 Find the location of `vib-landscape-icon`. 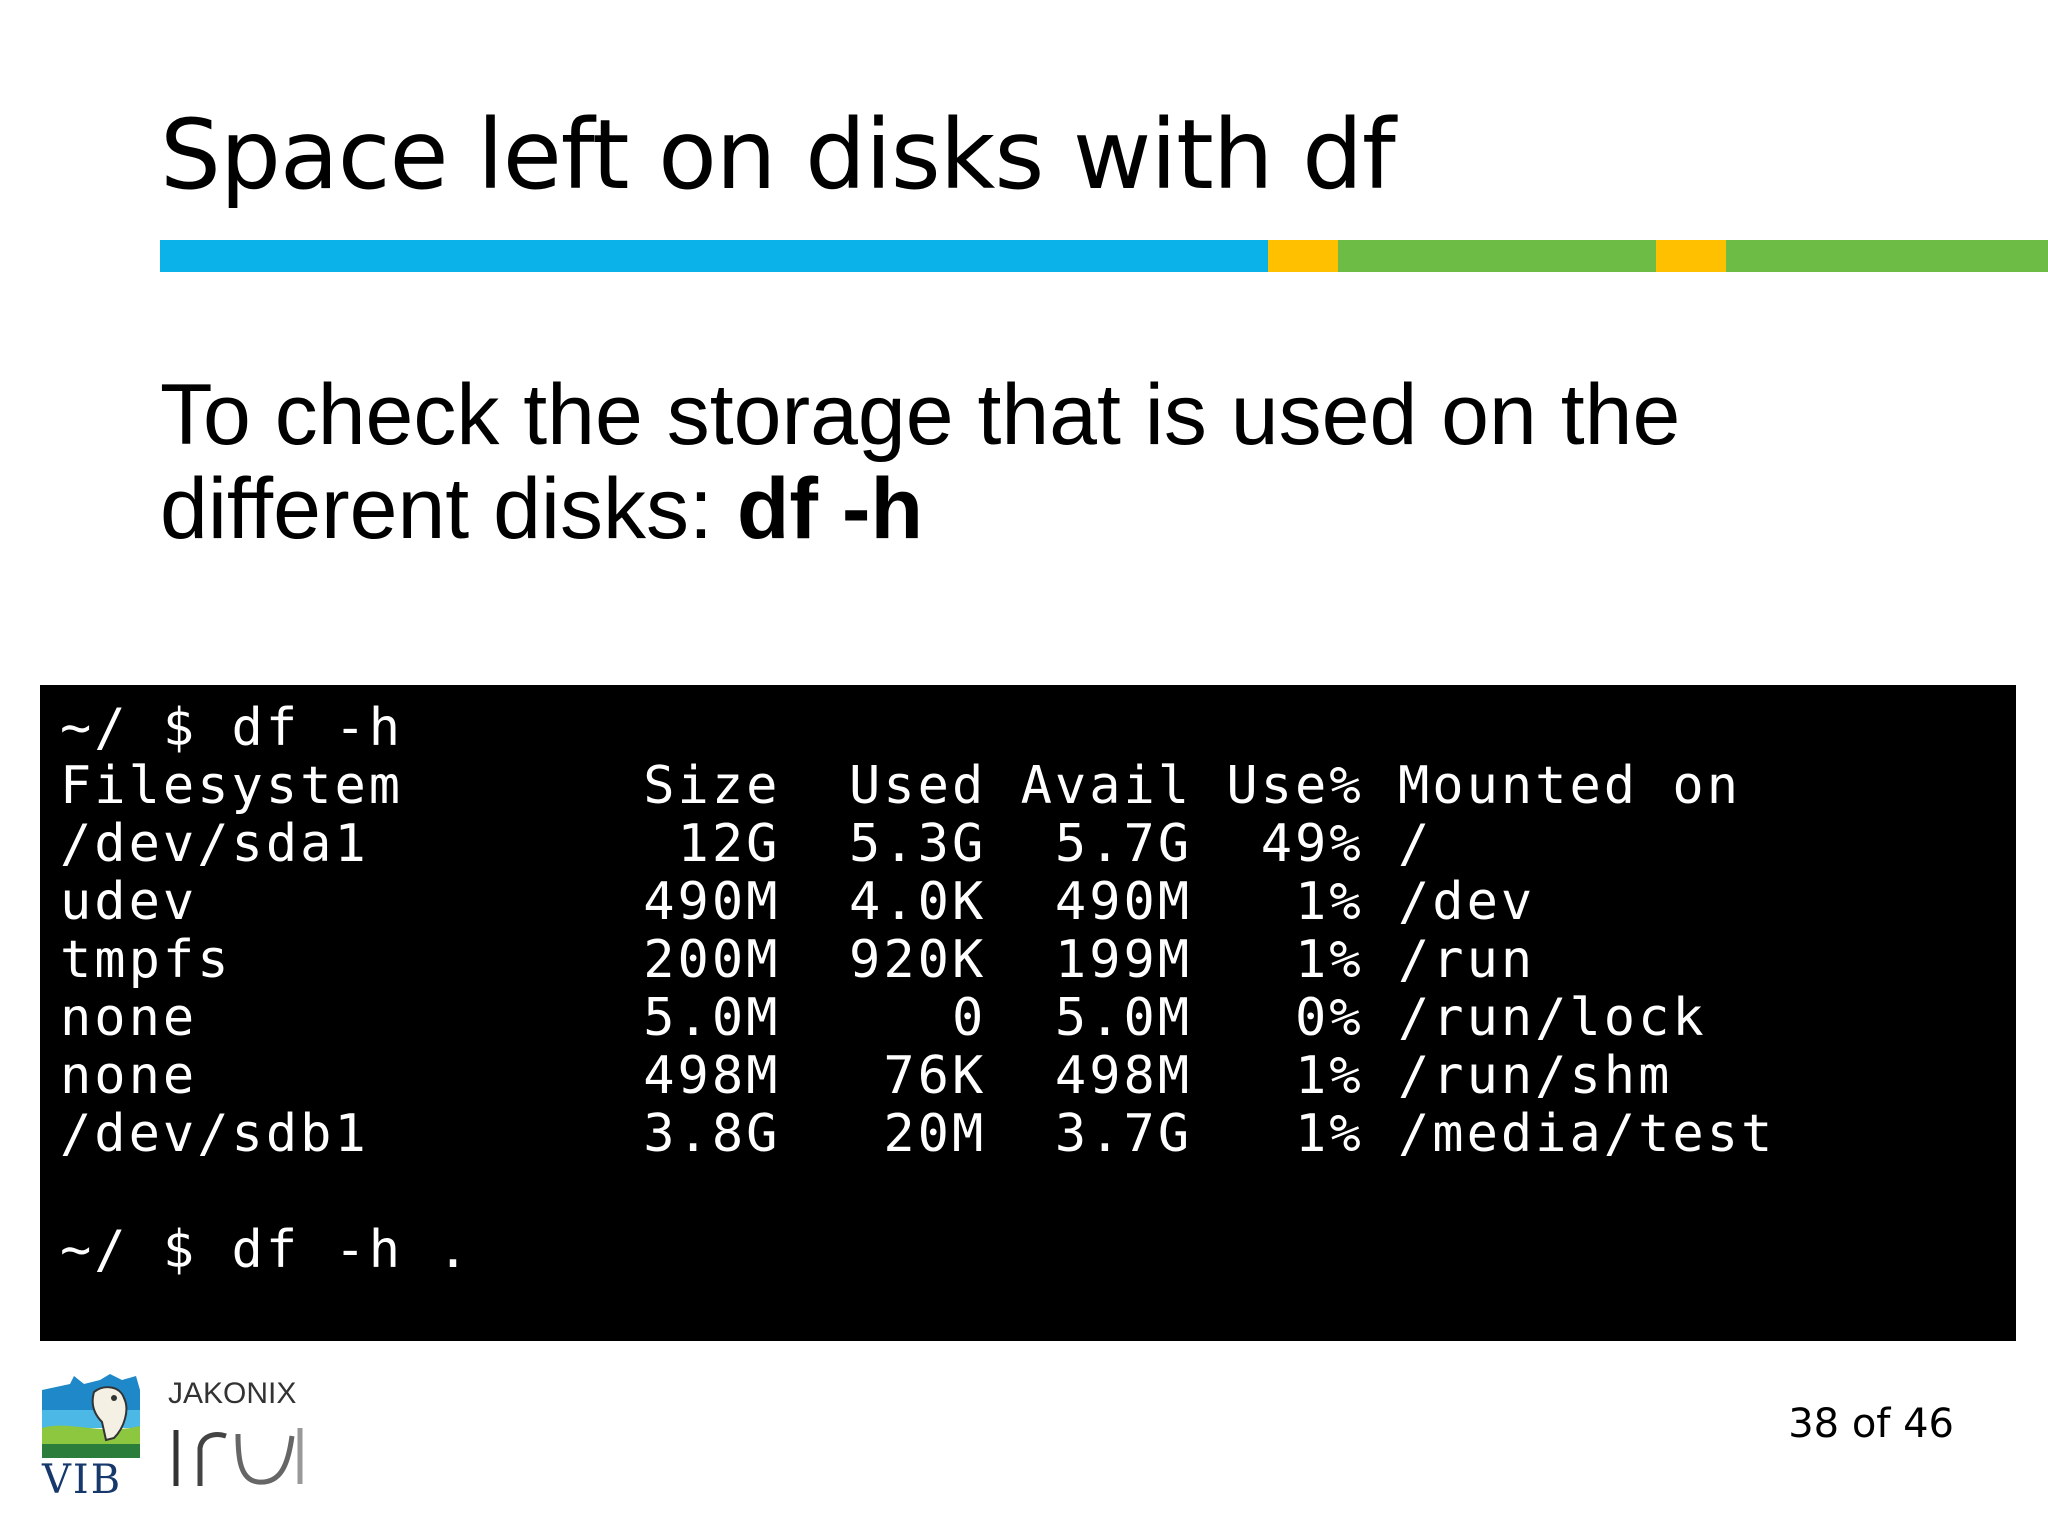

vib-landscape-icon is located at coordinates (91, 1416).